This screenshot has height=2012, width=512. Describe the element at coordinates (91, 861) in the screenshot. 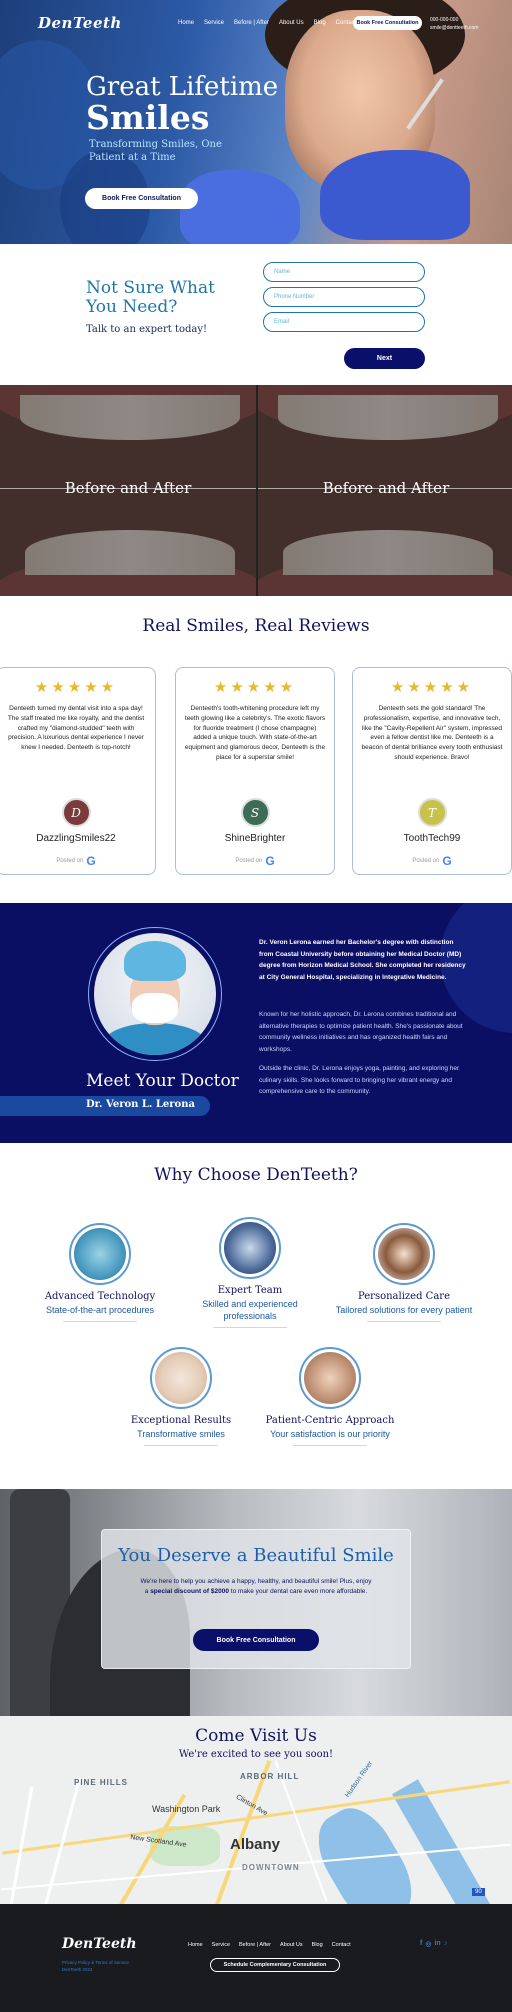

I see `google-icon: G` at that location.